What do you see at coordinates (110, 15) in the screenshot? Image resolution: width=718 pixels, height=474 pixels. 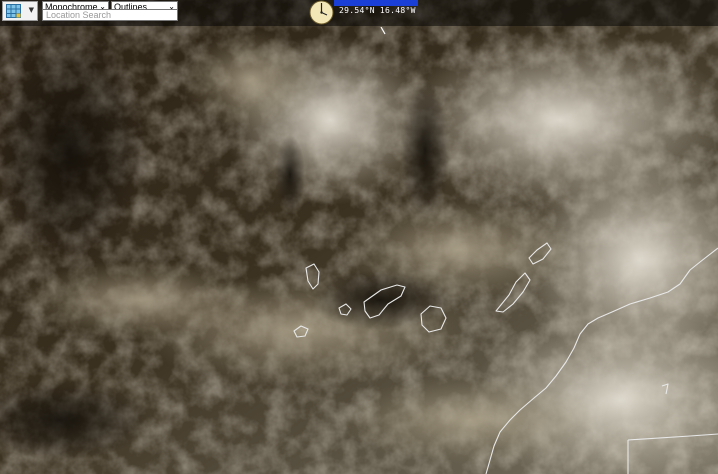 I see `location-search-input` at bounding box center [110, 15].